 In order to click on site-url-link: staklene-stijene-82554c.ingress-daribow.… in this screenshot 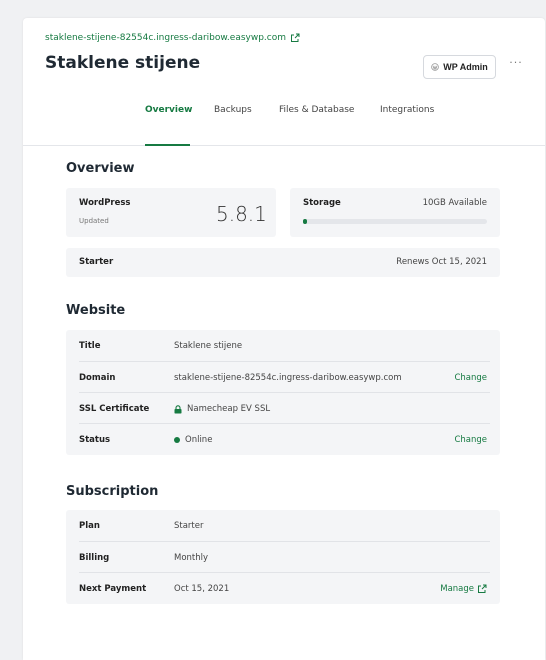, I will do `click(172, 38)`.